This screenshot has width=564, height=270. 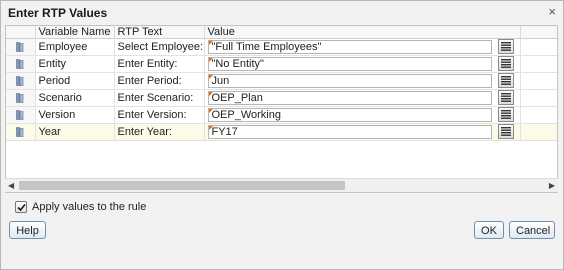 What do you see at coordinates (21, 32) in the screenshot?
I see `row-icon-header` at bounding box center [21, 32].